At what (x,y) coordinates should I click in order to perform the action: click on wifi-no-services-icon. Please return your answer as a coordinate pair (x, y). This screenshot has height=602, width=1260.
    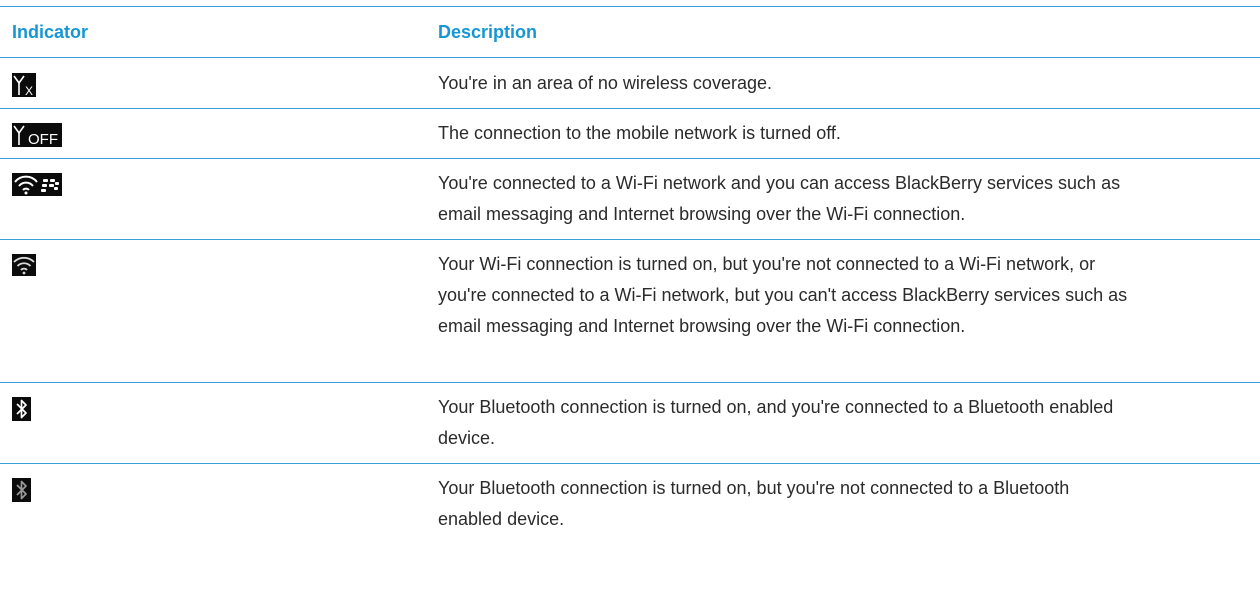
    Looking at the image, I should click on (24, 267).